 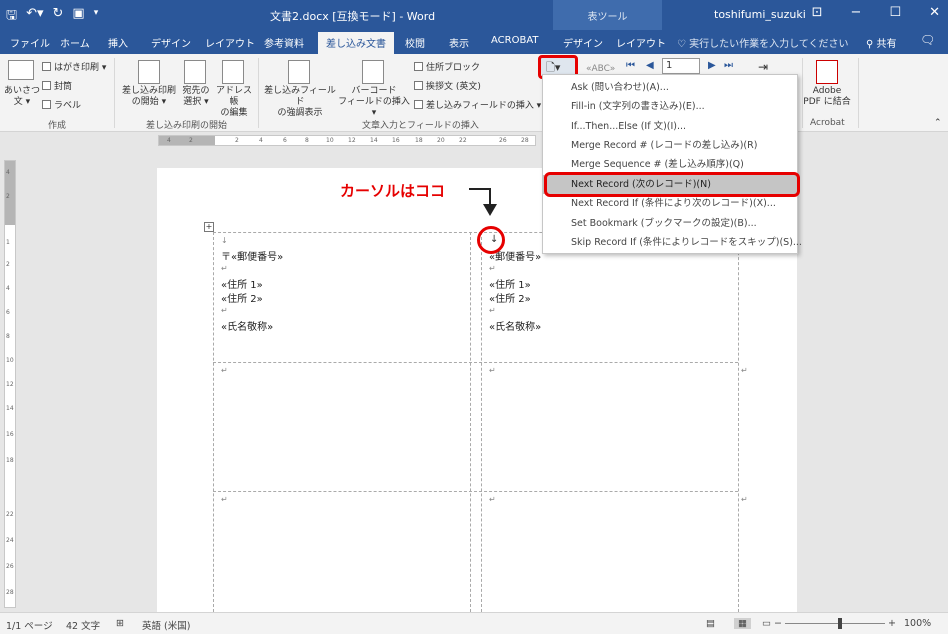 I want to click on insert-merge-field-button: 差し込みフィールドの挿入 ▾, so click(x=477, y=104).